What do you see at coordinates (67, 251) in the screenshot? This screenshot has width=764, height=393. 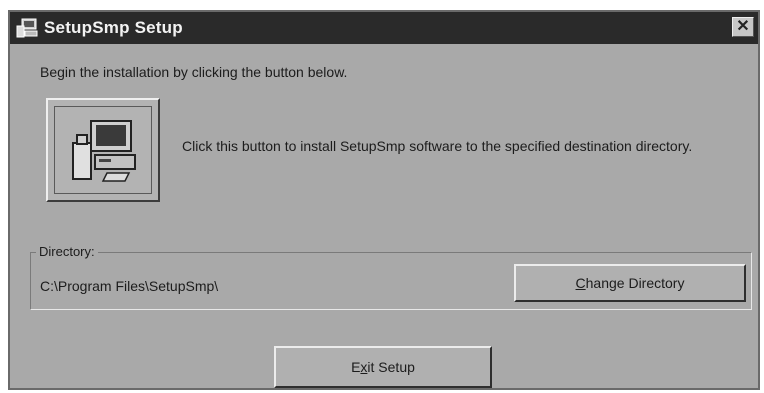 I see `directory-label: Directory:` at bounding box center [67, 251].